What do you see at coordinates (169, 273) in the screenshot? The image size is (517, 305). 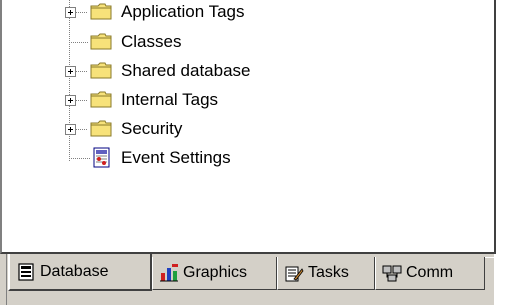 I see `graphics-icon` at bounding box center [169, 273].